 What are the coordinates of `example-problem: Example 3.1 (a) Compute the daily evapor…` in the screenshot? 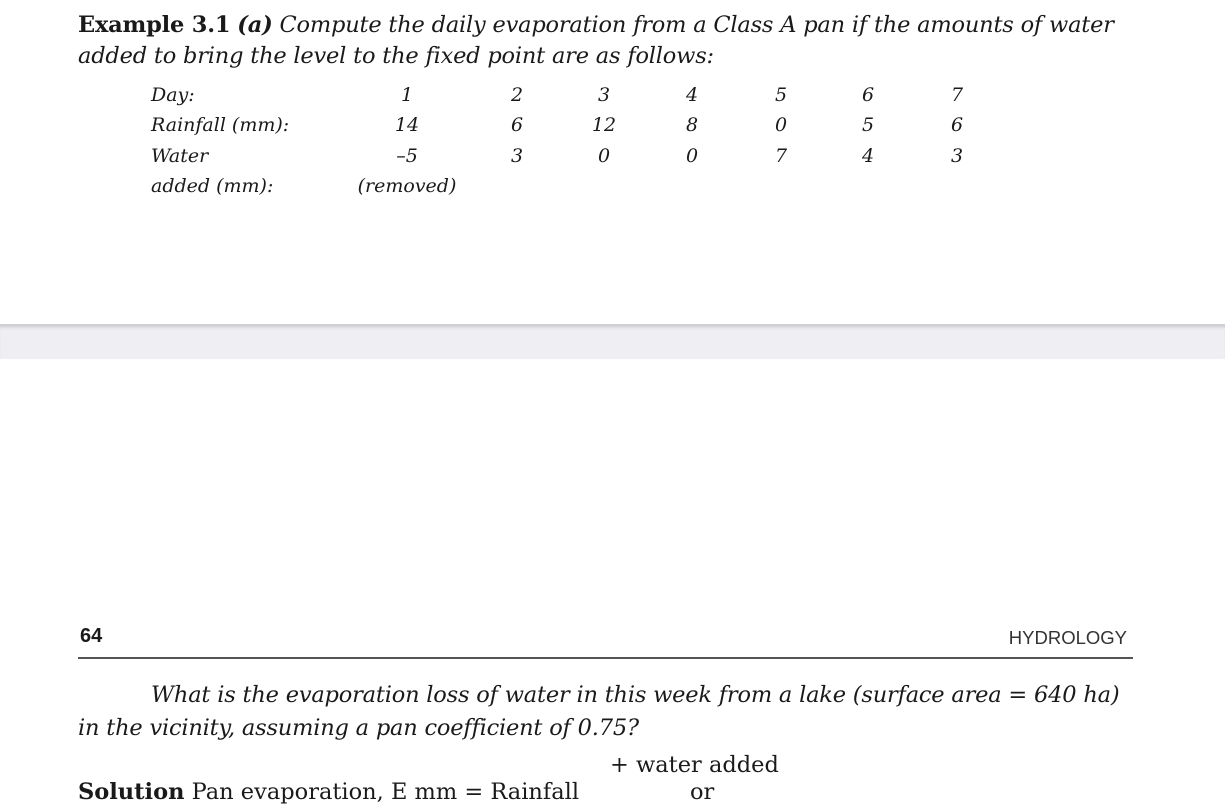 It's located at (608, 41).